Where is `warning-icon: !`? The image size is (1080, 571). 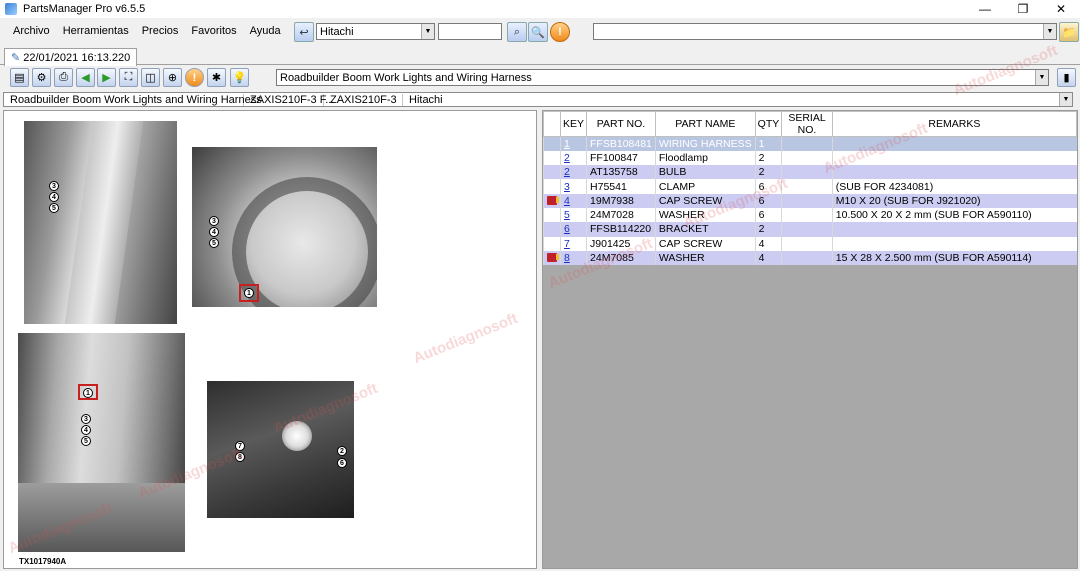
warning-icon: ! is located at coordinates (560, 32).